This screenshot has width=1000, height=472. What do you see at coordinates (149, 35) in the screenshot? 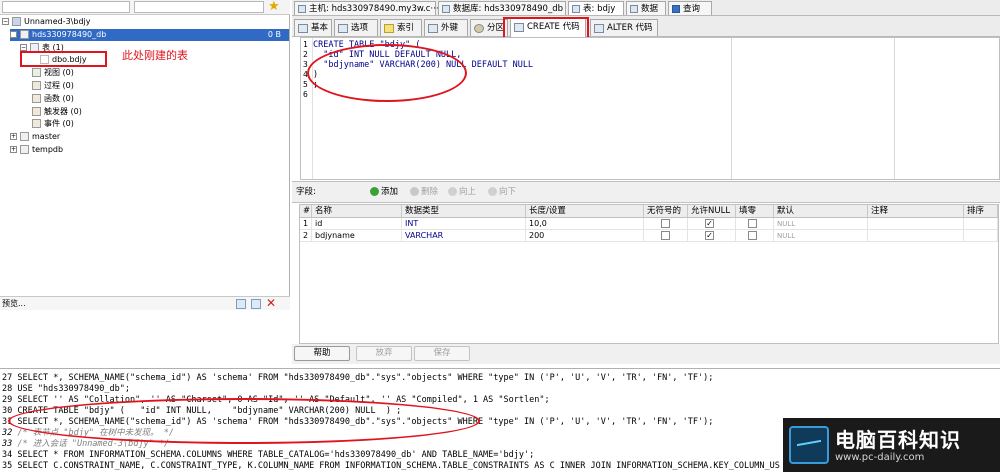
I see `tree-node-database: − hds330978490_db 0 B` at bounding box center [149, 35].